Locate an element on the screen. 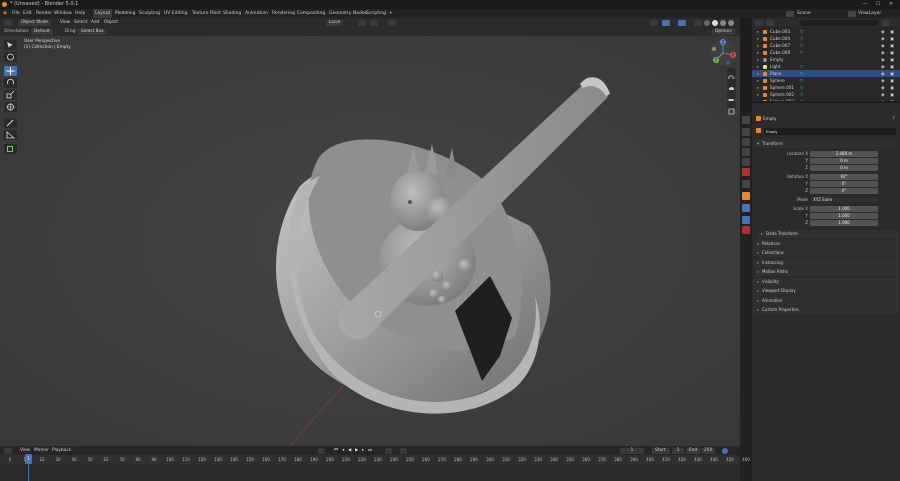 The width and height of the screenshot is (900, 481). timeline-menu-playback: Playback is located at coordinates (61, 450).